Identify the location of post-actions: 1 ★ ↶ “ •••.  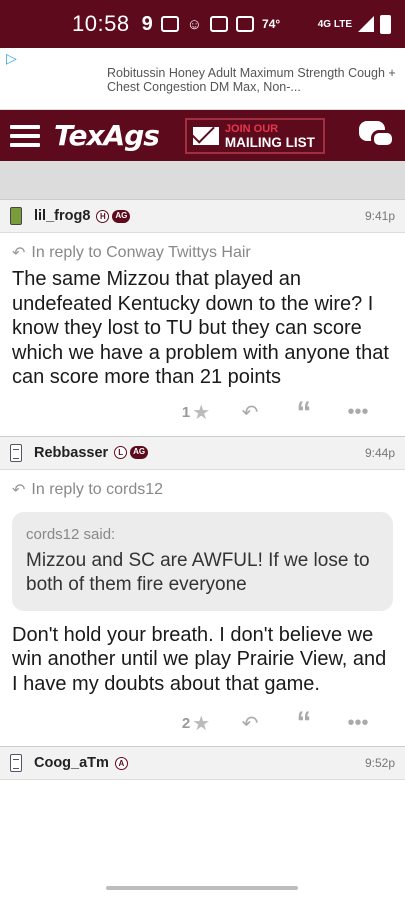
(202, 413).